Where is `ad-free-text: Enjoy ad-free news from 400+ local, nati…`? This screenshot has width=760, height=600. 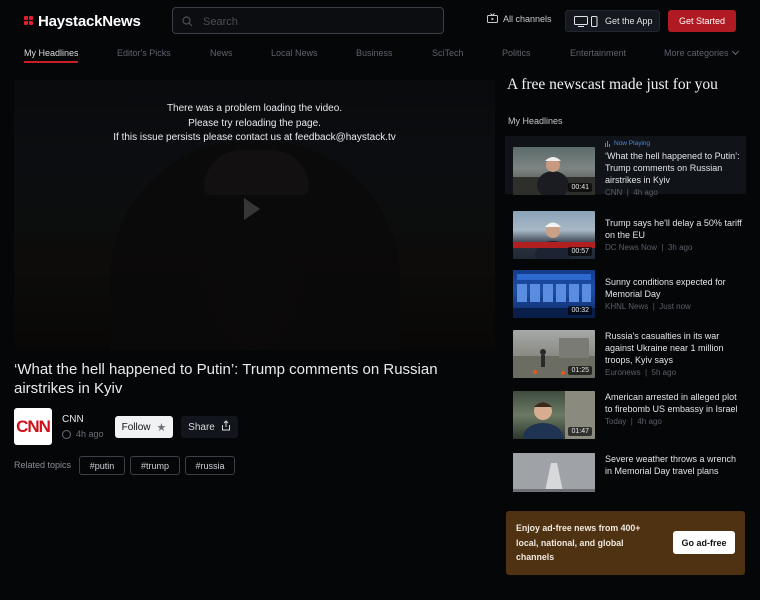
ad-free-text: Enjoy ad-free news from 400+ local, nati… is located at coordinates (578, 542).